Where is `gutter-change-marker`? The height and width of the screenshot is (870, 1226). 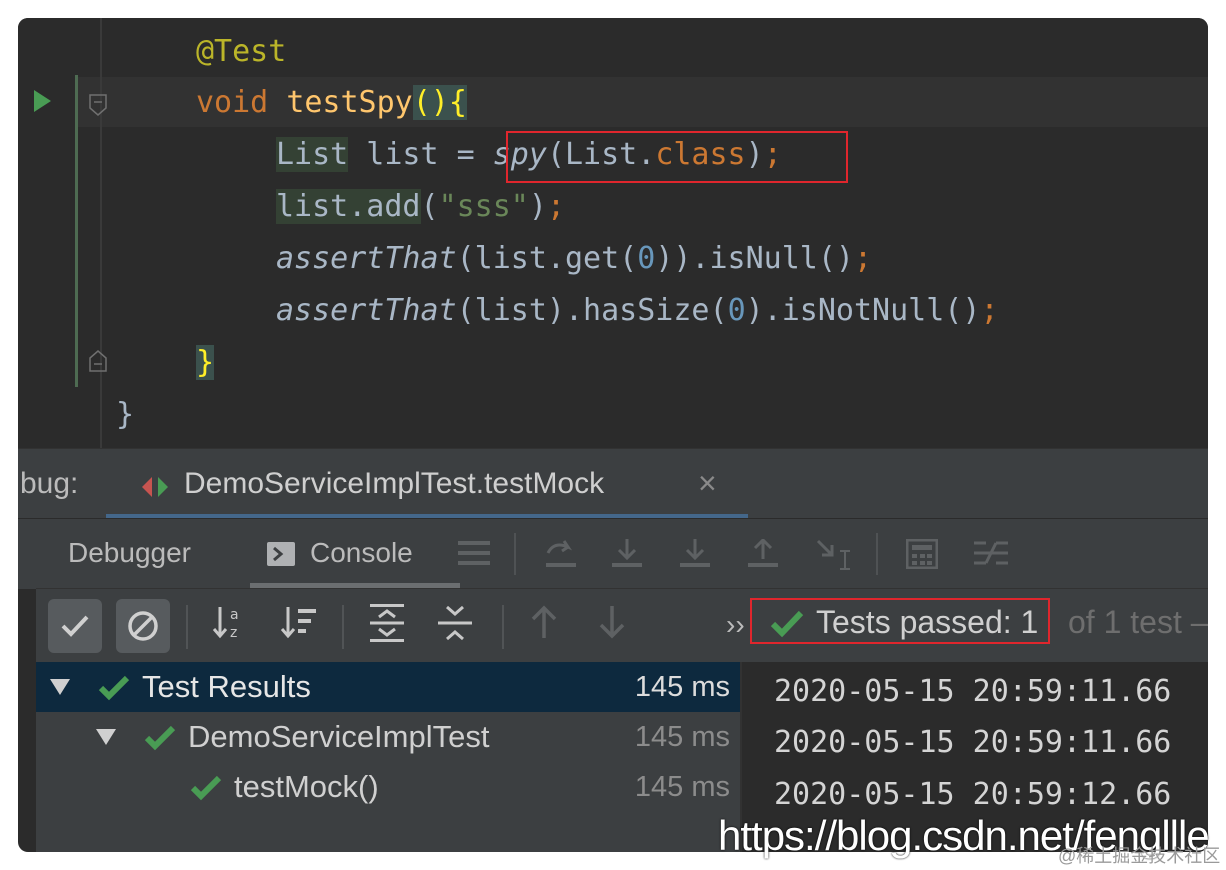 gutter-change-marker is located at coordinates (76, 231).